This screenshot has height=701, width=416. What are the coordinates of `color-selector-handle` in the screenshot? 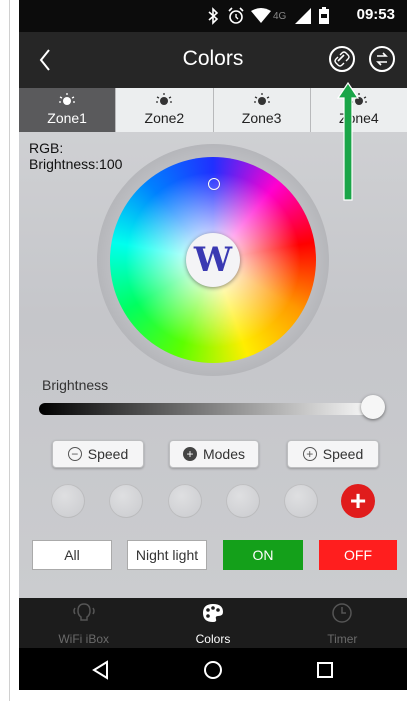 It's located at (214, 184).